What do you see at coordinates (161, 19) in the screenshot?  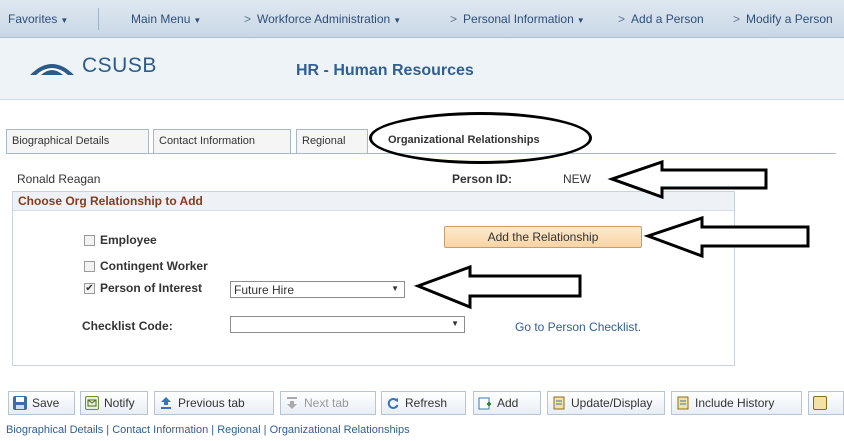 I see `main-menu-label: Main Menu` at bounding box center [161, 19].